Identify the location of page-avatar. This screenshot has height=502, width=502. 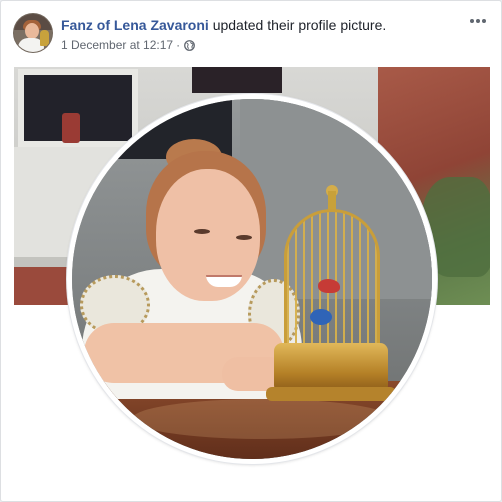
(33, 33).